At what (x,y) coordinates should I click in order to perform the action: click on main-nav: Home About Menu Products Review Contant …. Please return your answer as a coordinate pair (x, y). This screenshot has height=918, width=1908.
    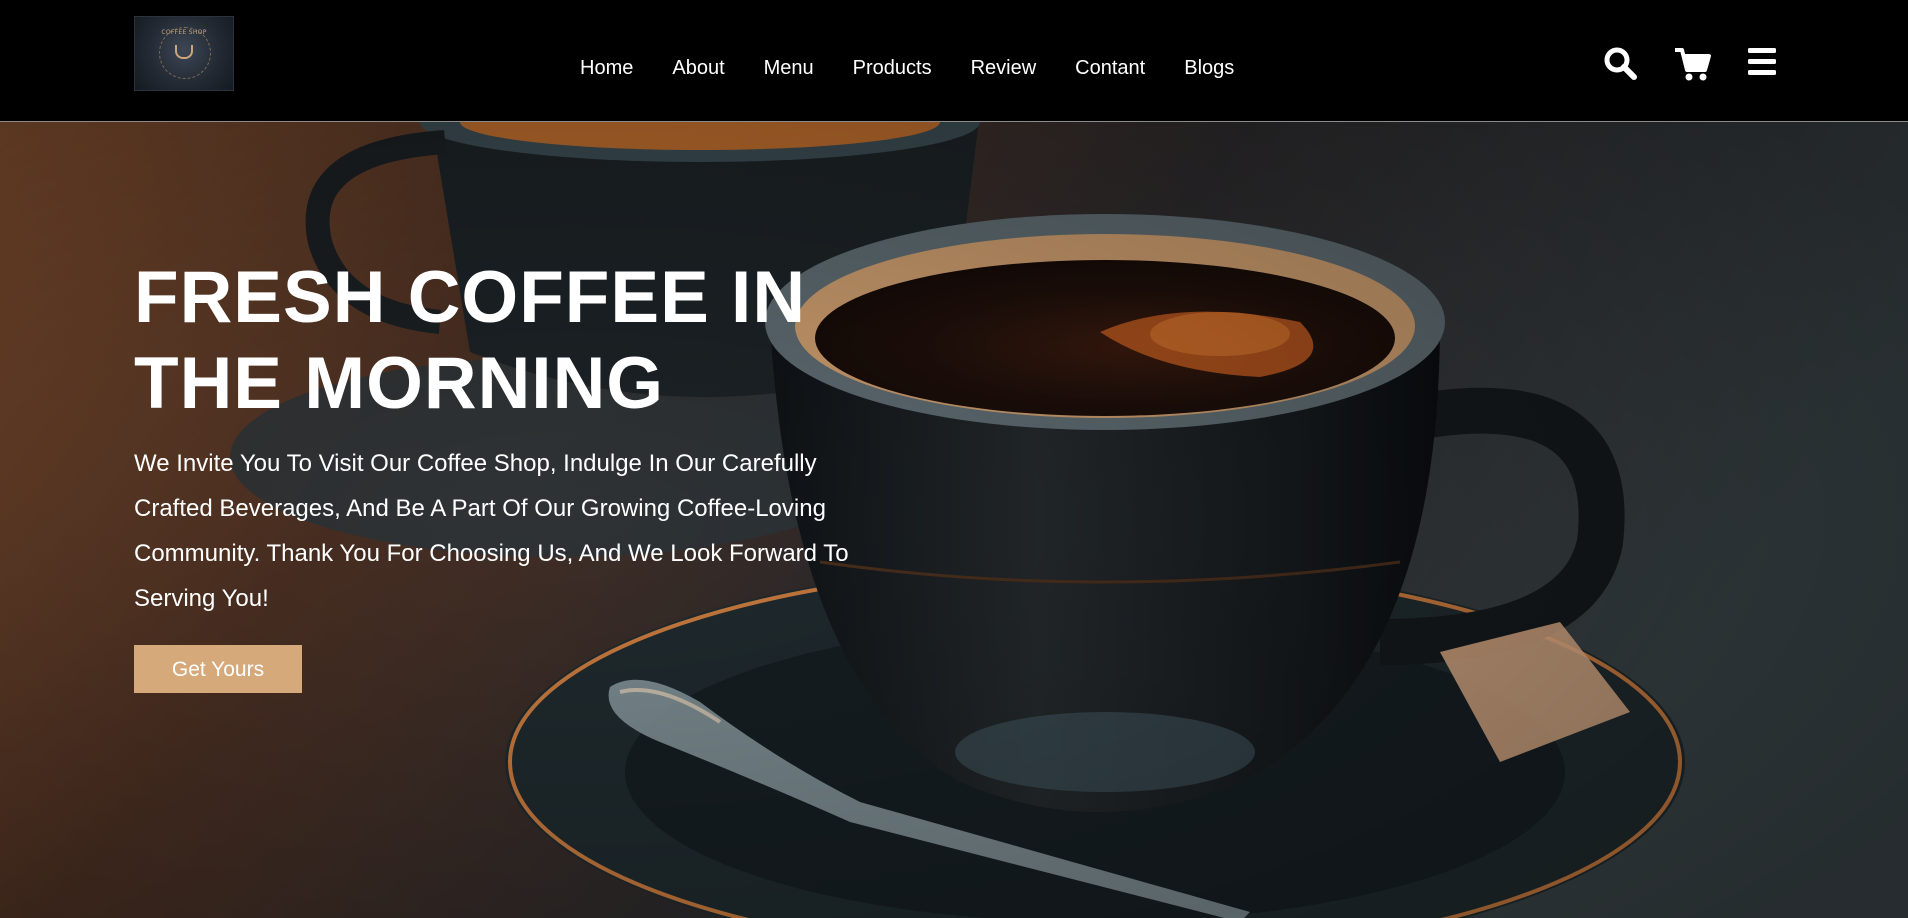
    Looking at the image, I should click on (926, 68).